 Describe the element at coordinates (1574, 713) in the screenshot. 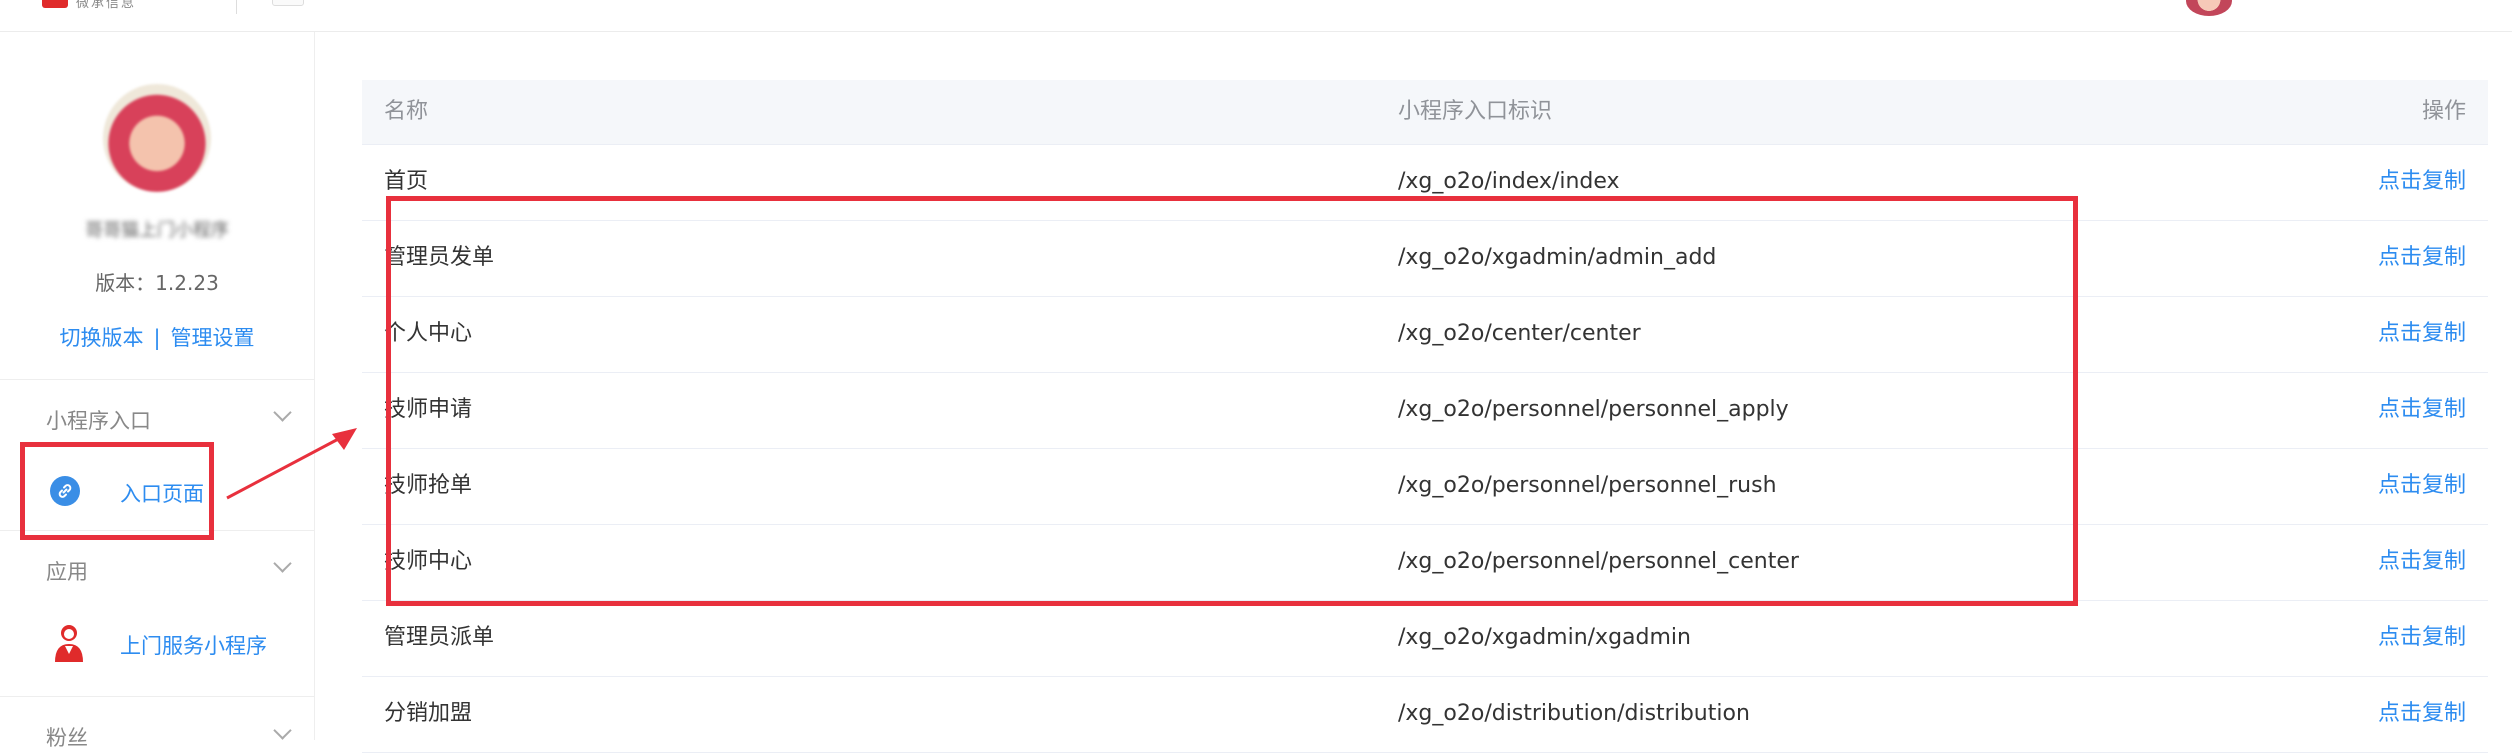

I see `row-path: /xg_o2o/distribution/distribution` at that location.